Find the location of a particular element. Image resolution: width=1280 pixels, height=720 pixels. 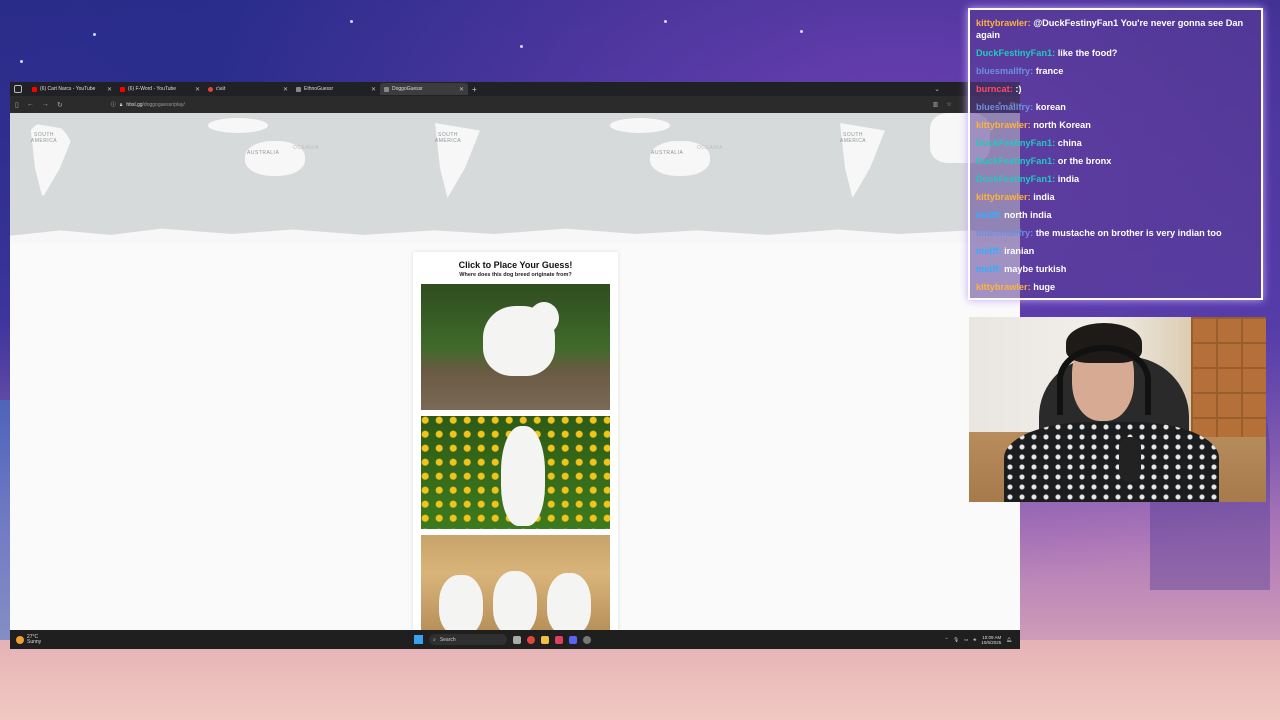

lock-icon: 🔒︎ is located at coordinates (121, 104).